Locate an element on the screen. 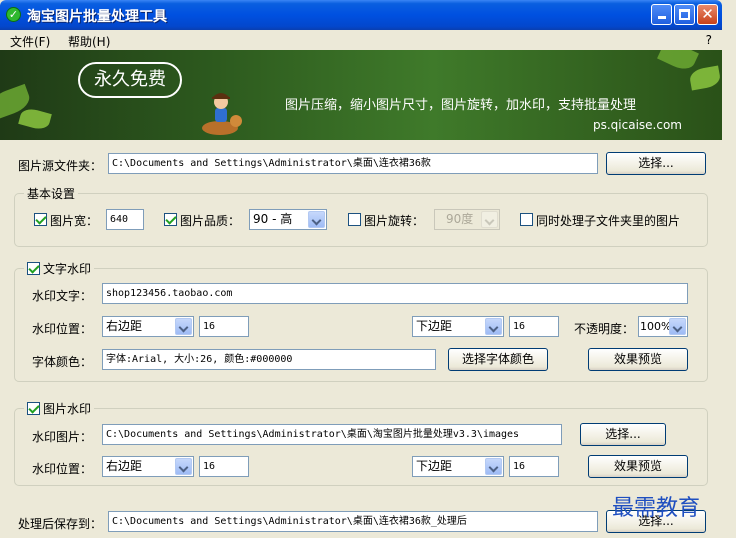 Image resolution: width=736 pixels, height=538 pixels. img-wm-h-offset-field: 16 is located at coordinates (224, 466).